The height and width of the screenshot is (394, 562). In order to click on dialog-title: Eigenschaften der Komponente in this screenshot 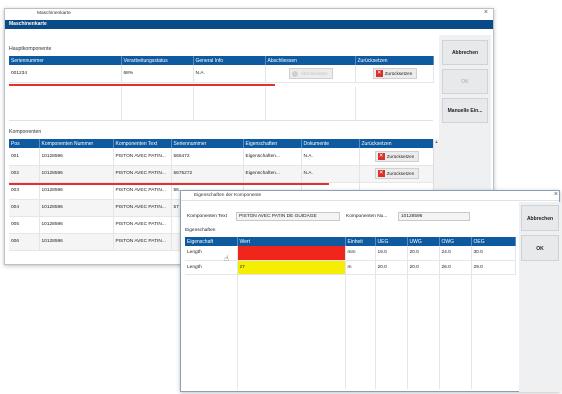, I will do `click(228, 195)`.